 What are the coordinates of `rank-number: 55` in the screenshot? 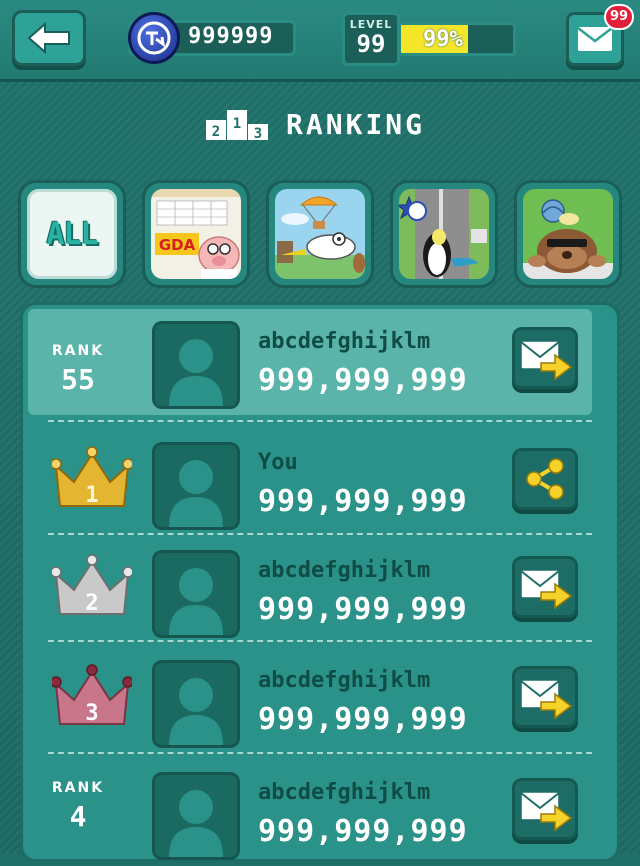 It's located at (78, 379).